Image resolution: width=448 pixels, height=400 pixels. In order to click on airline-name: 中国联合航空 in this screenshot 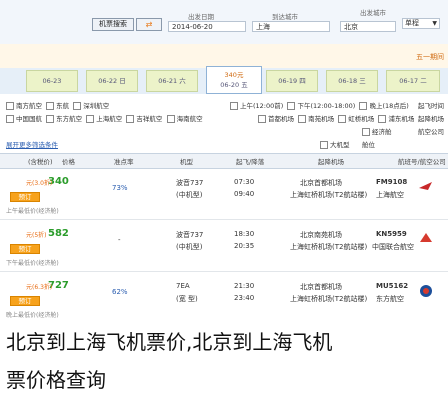, I will do `click(393, 247)`.